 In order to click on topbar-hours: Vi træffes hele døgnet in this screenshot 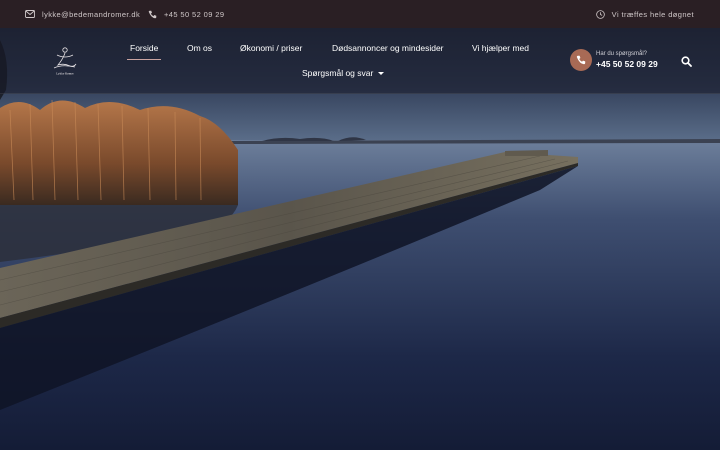, I will do `click(644, 14)`.